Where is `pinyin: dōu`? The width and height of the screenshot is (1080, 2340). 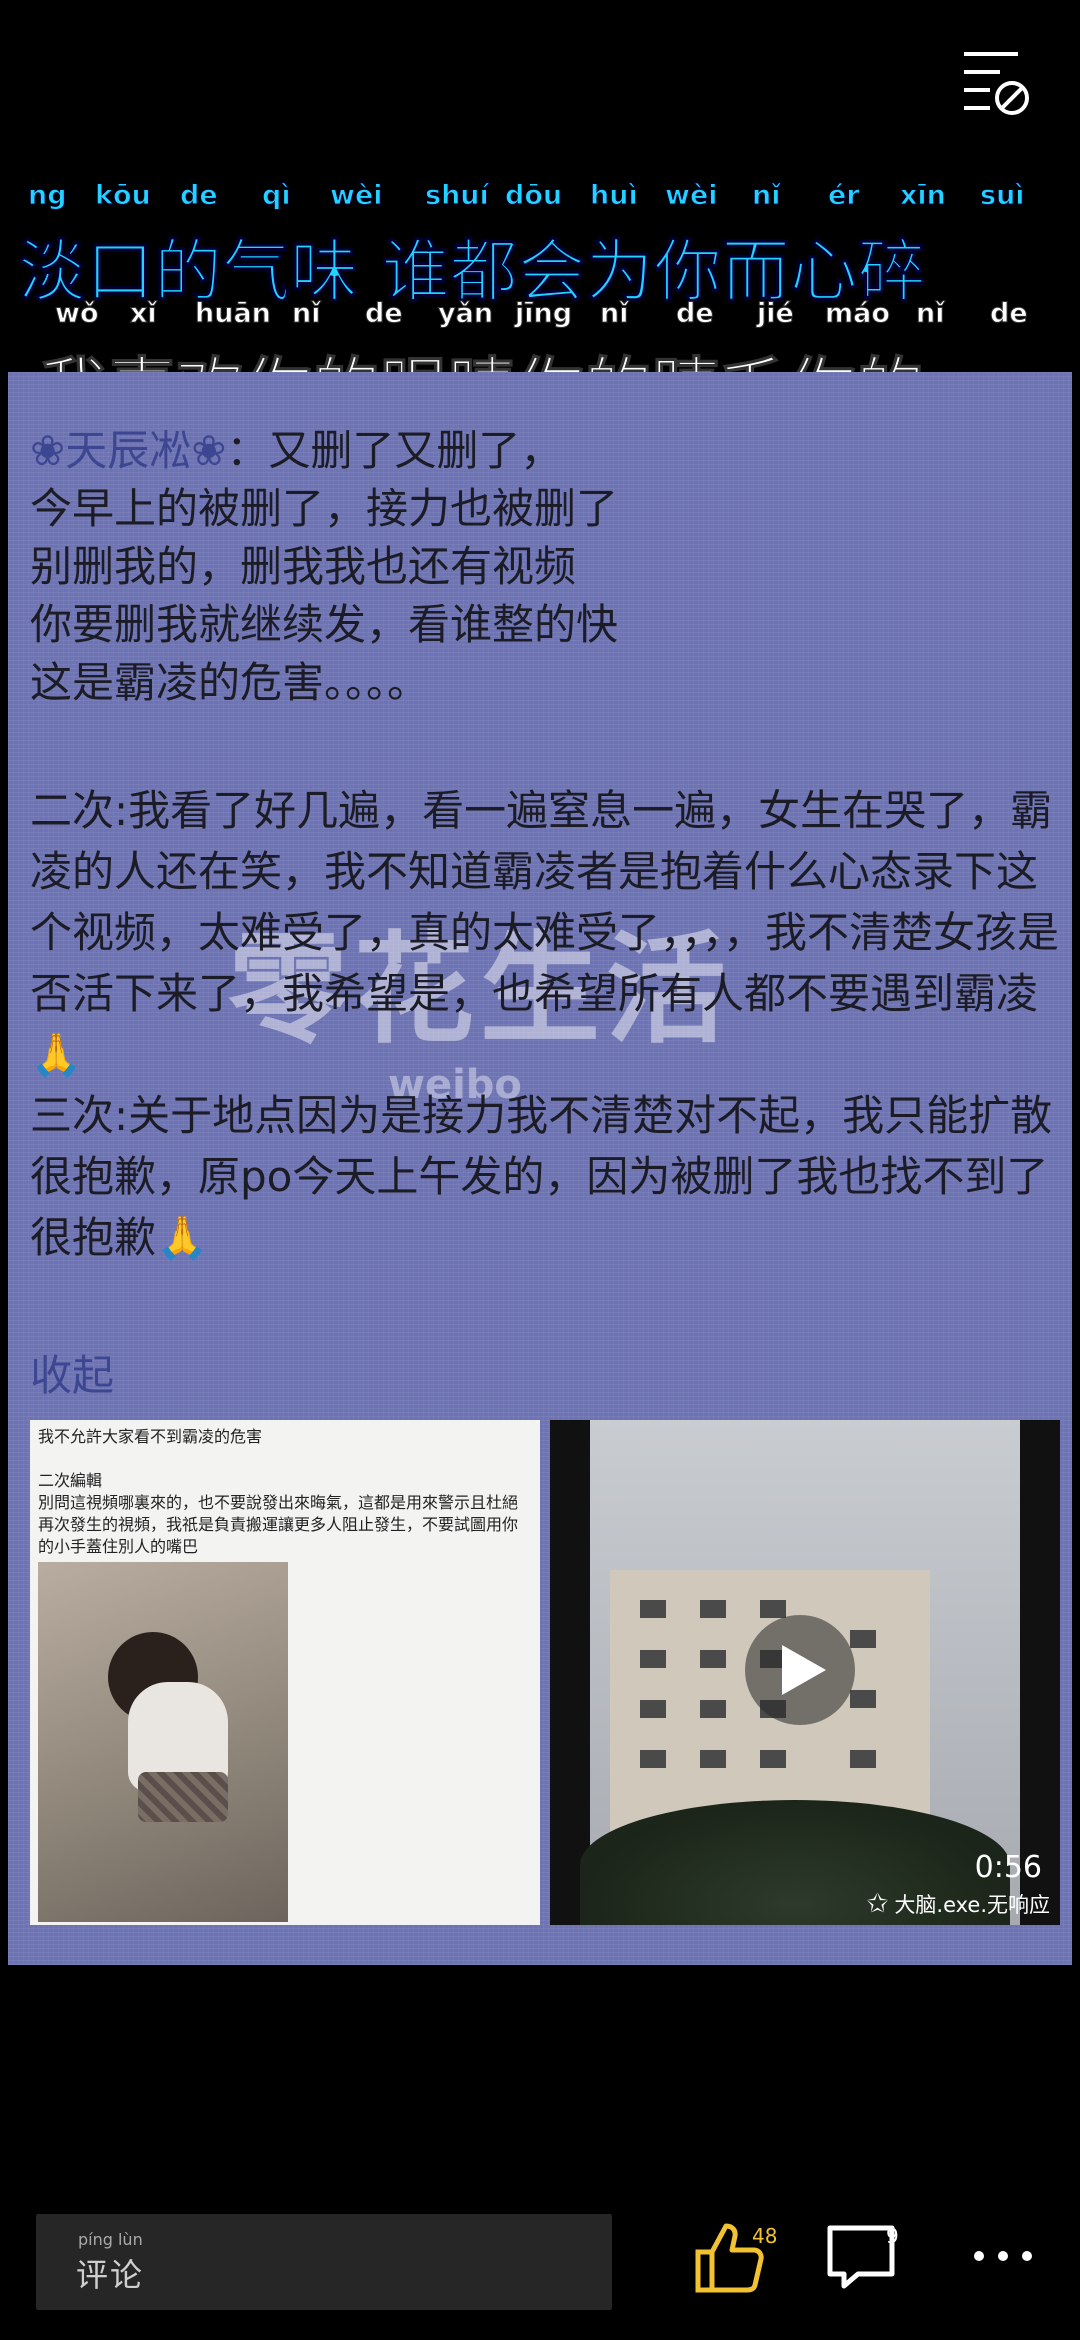
pinyin: dōu is located at coordinates (533, 196).